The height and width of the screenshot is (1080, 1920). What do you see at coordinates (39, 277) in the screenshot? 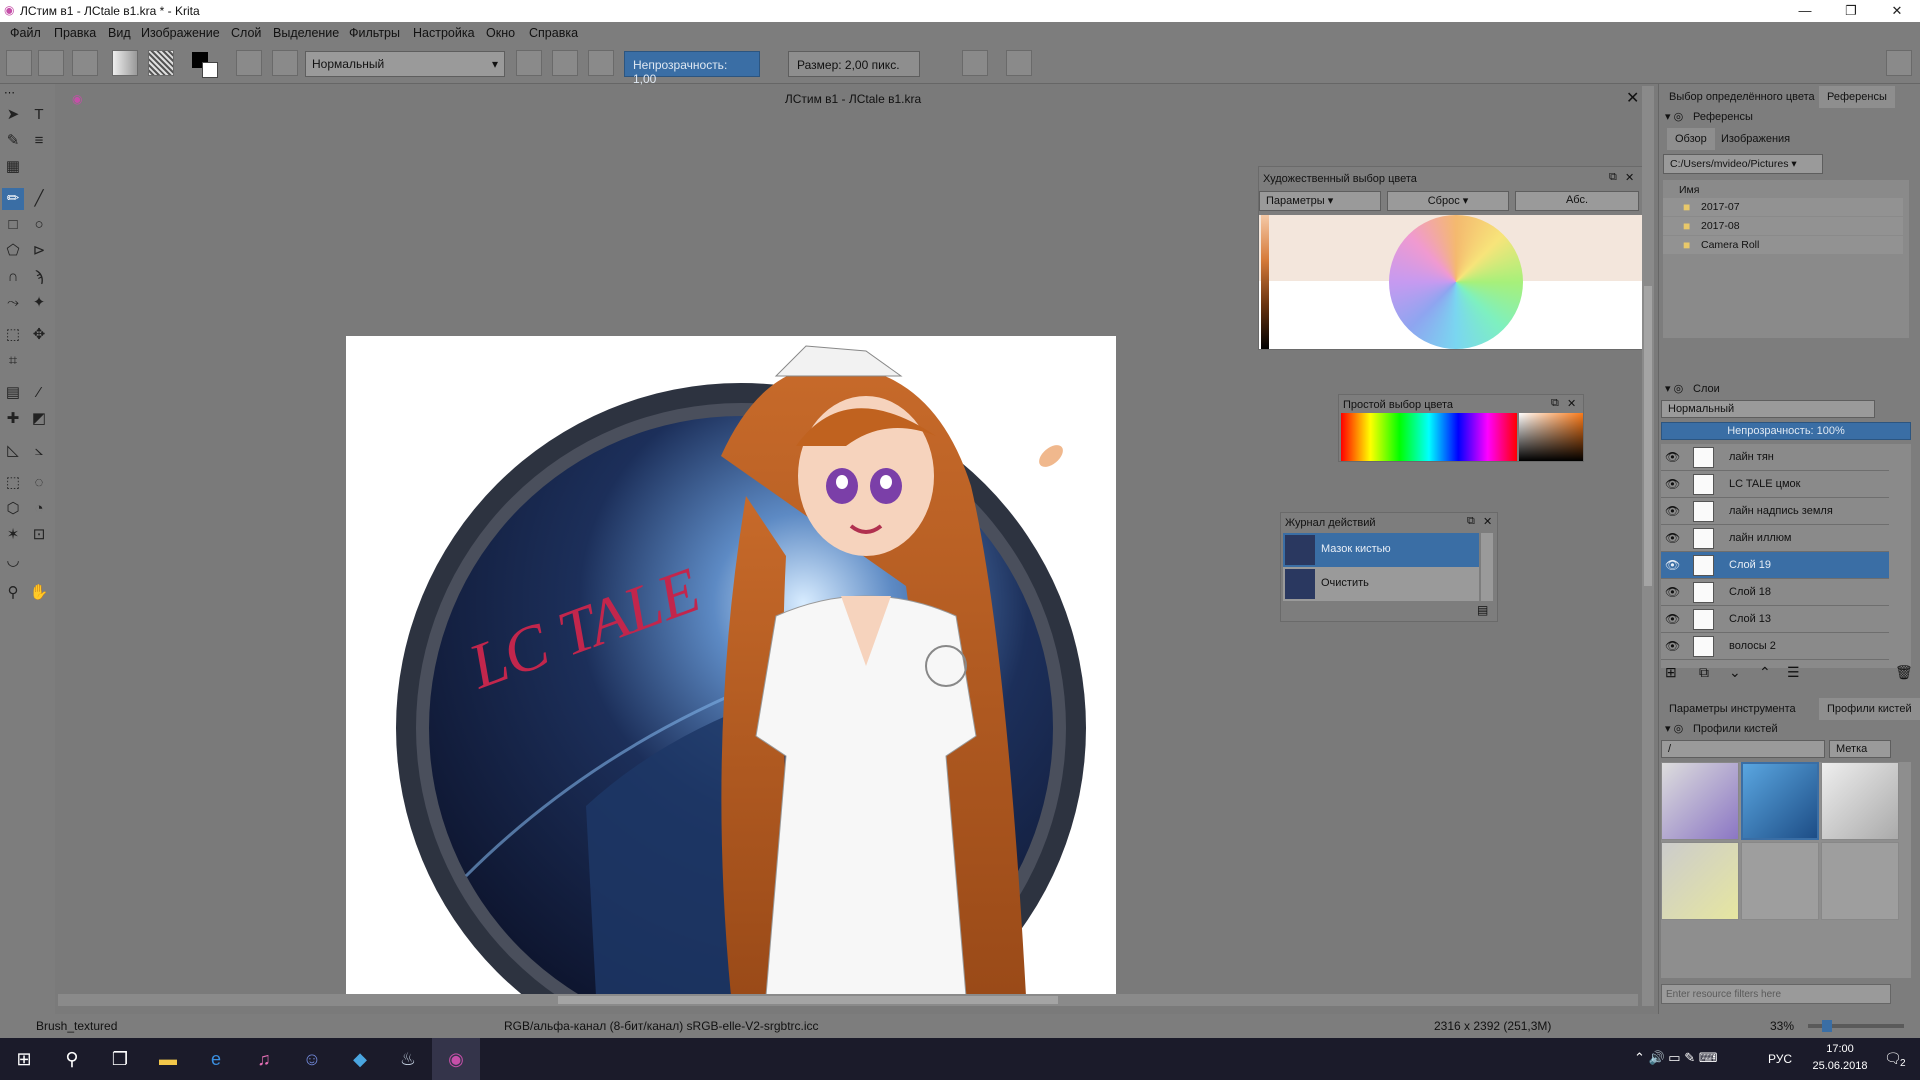
I see `freehand-path-tool-icon: ϡ` at bounding box center [39, 277].